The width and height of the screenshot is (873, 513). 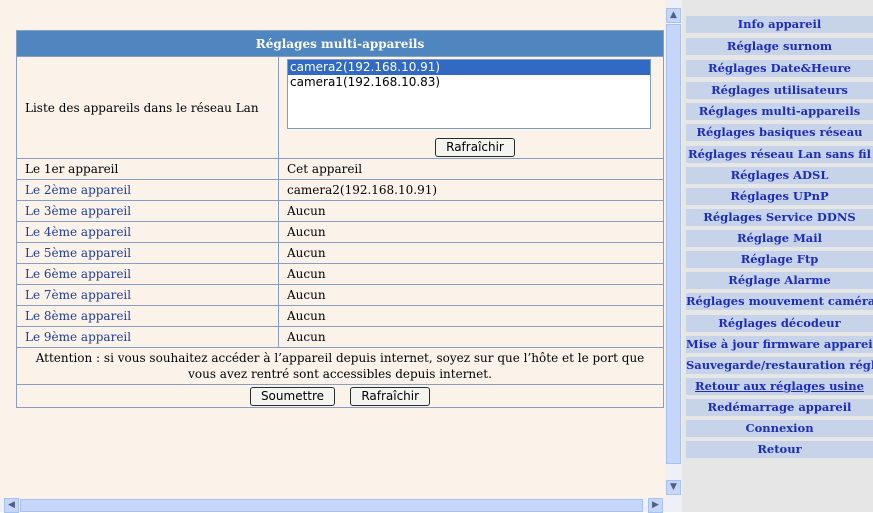 What do you see at coordinates (779, 46) in the screenshot?
I see `menu-reglage-surnom: Réglage surnom` at bounding box center [779, 46].